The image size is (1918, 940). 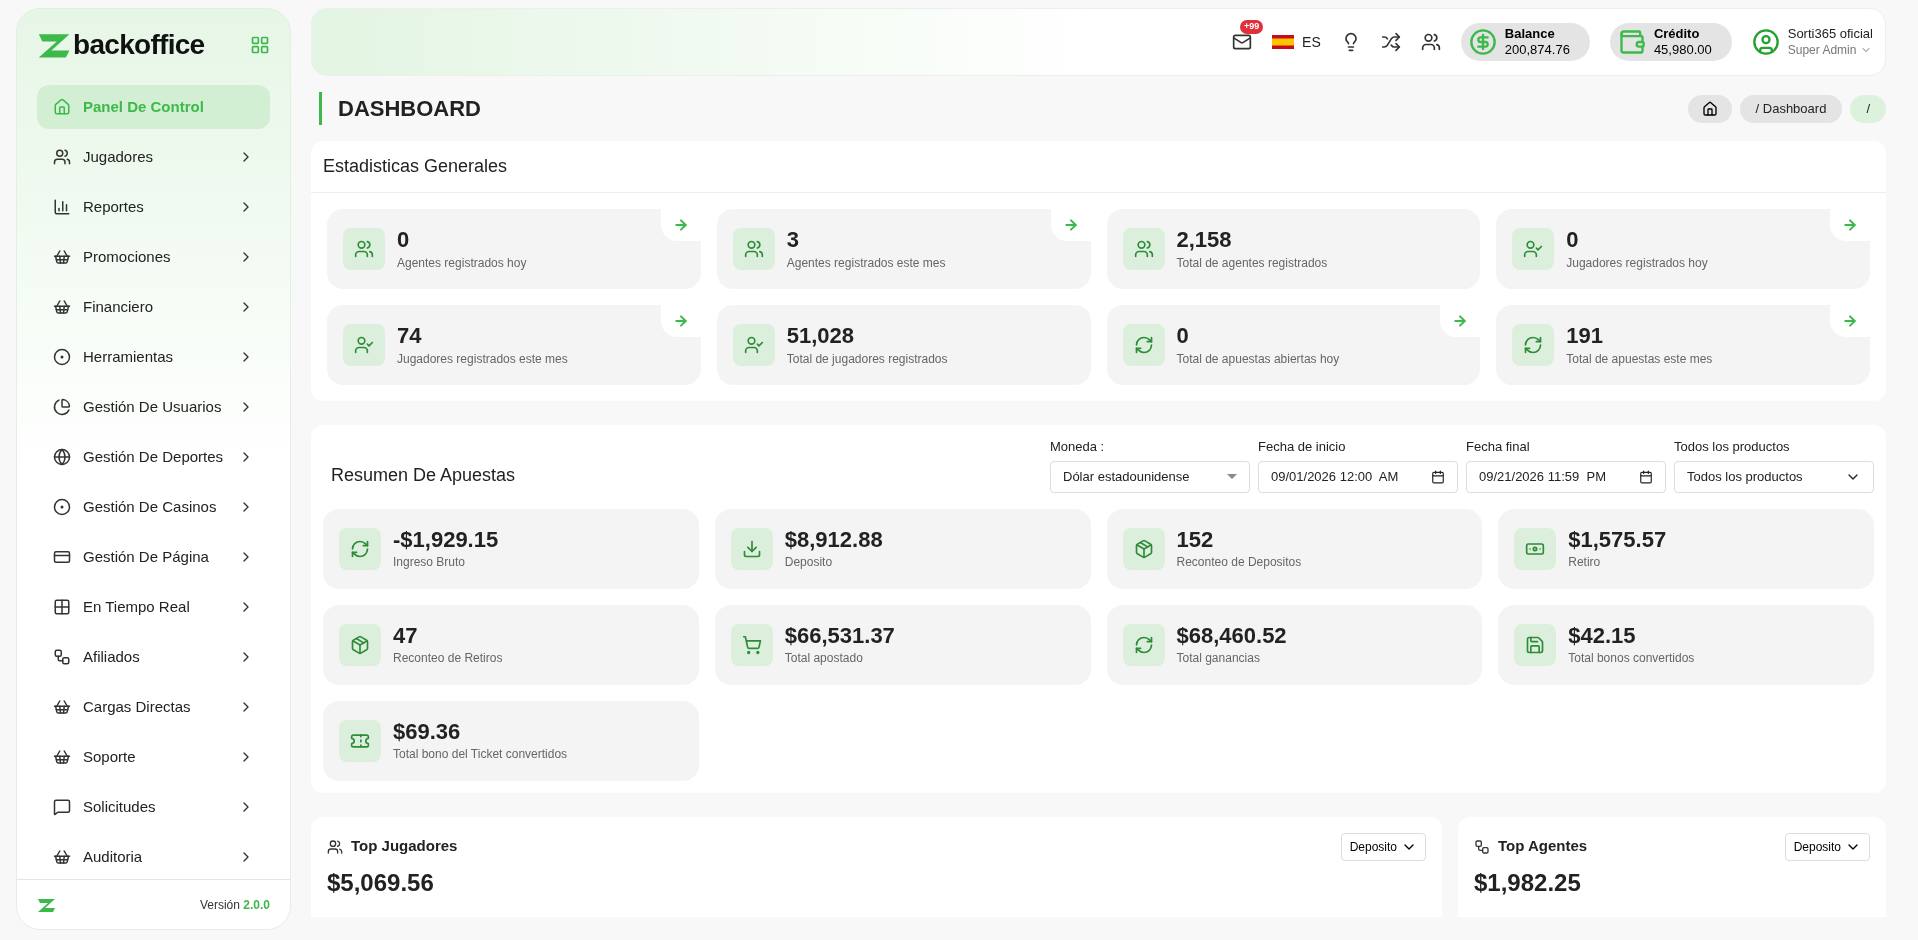 What do you see at coordinates (1791, 108) in the screenshot?
I see `breadcrumb-link: / Dashboard` at bounding box center [1791, 108].